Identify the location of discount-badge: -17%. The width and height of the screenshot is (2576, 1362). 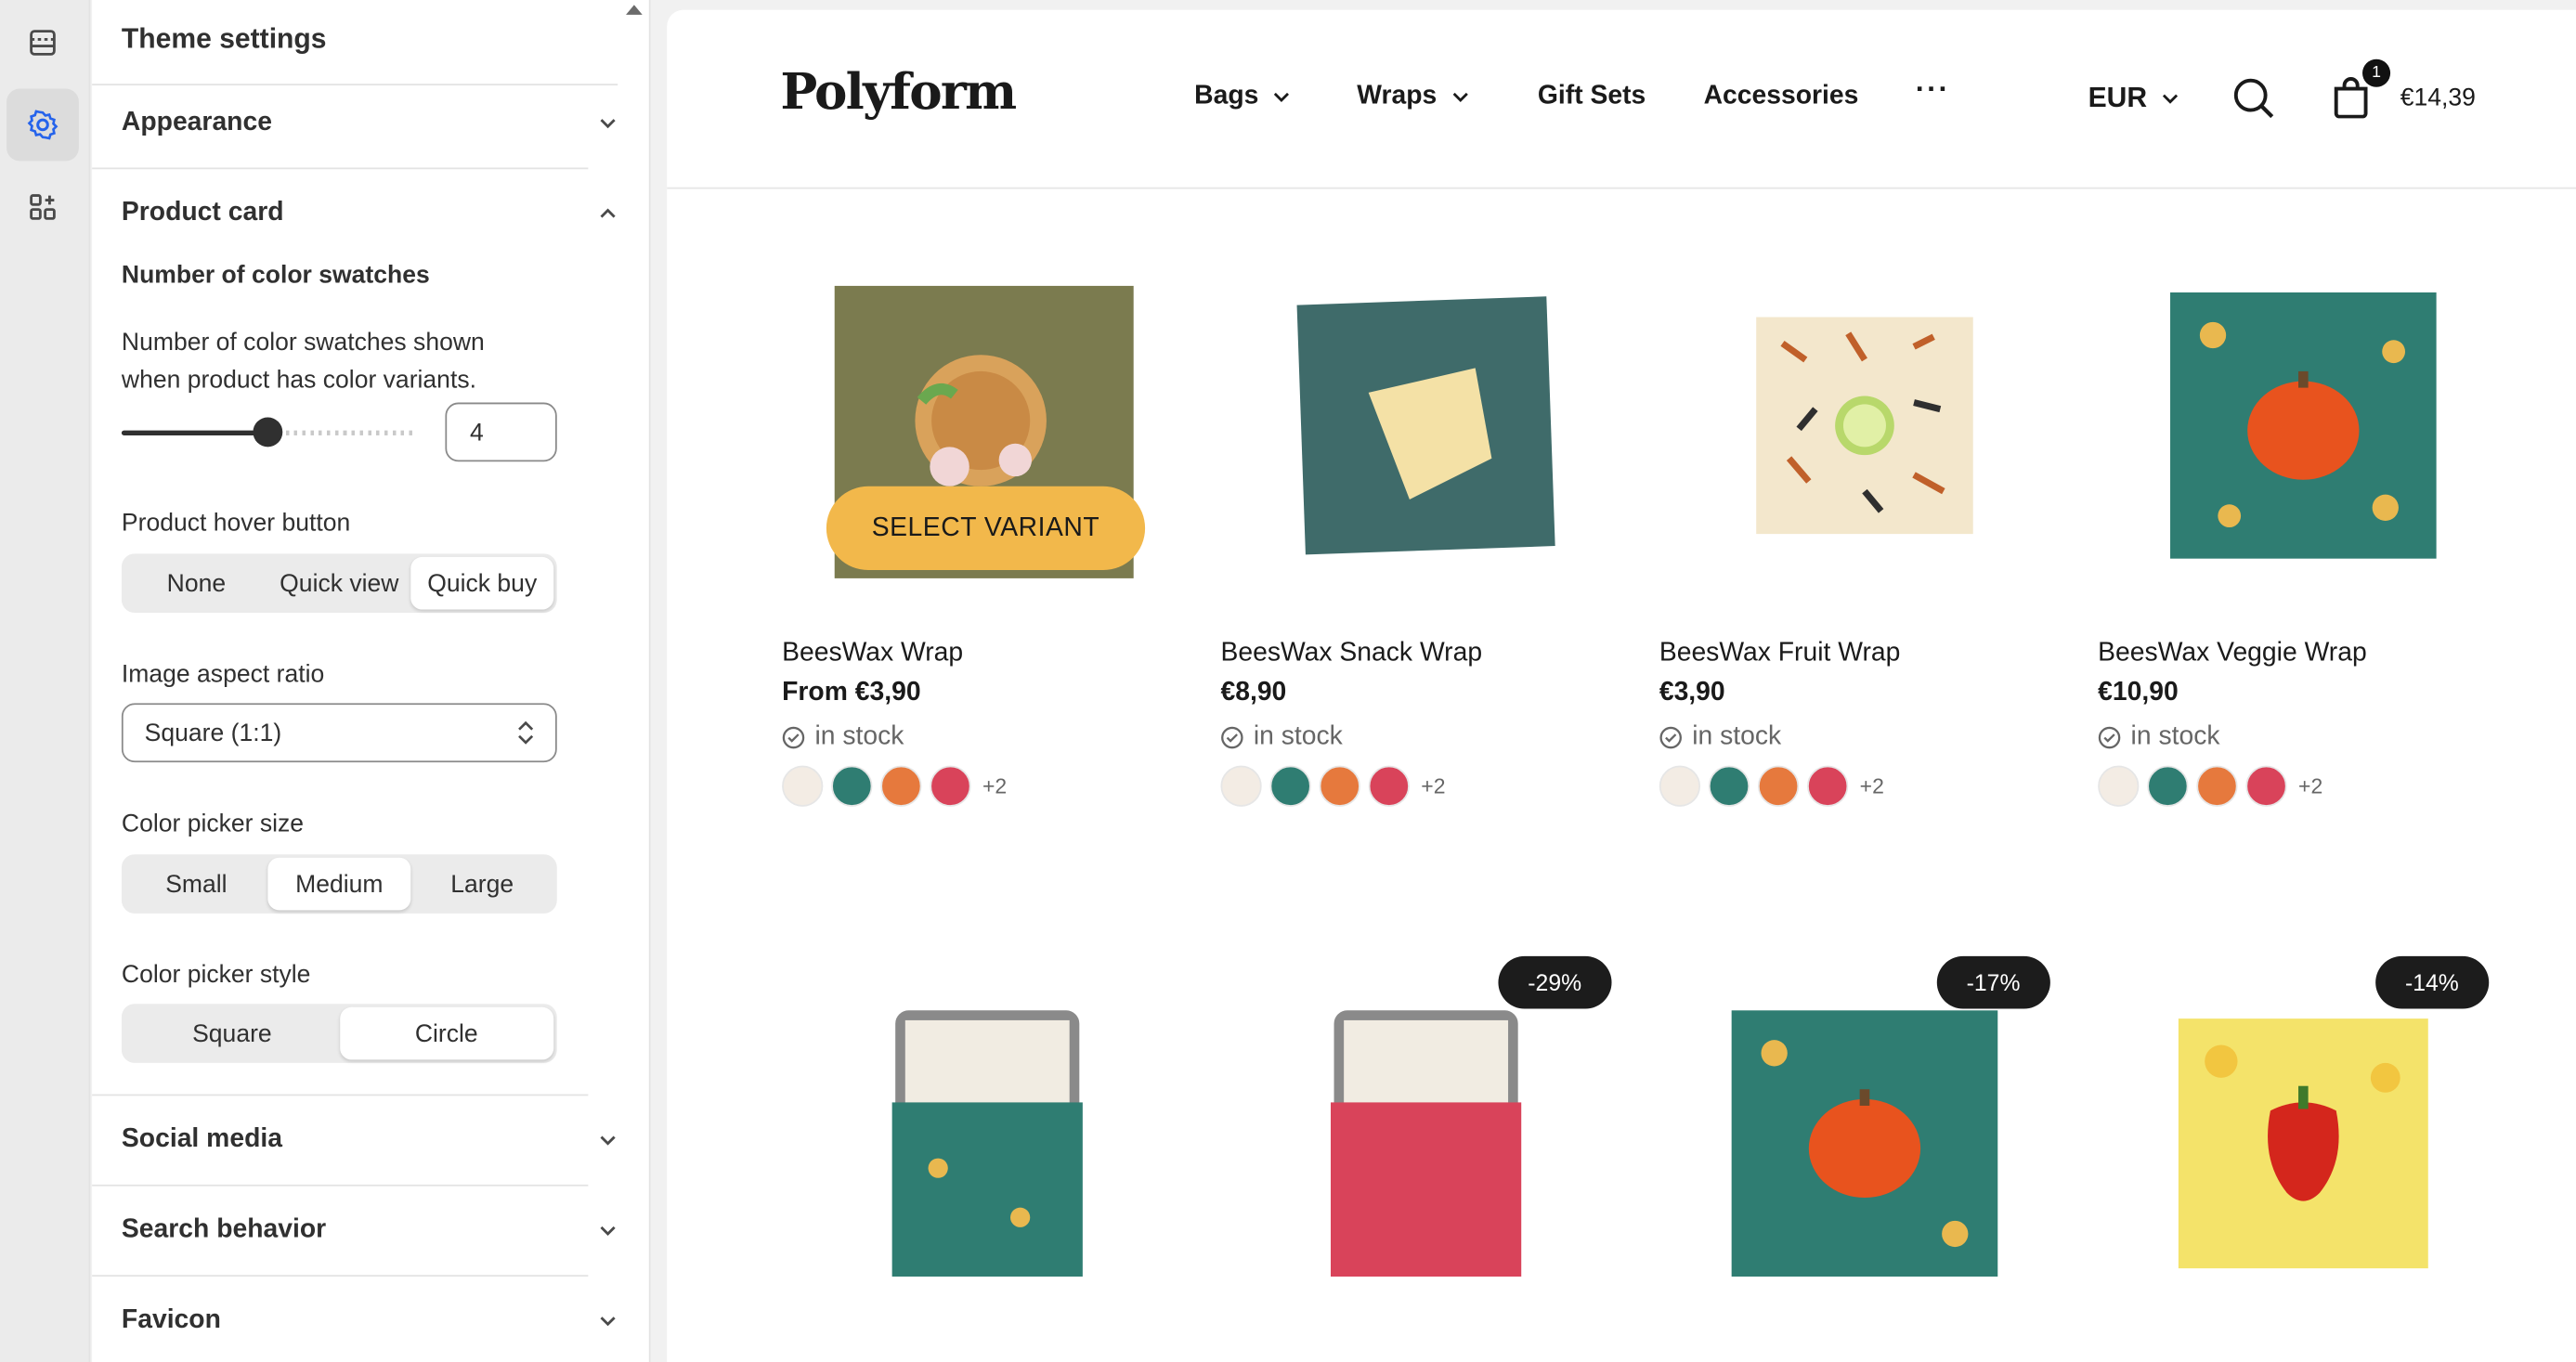
(1993, 982).